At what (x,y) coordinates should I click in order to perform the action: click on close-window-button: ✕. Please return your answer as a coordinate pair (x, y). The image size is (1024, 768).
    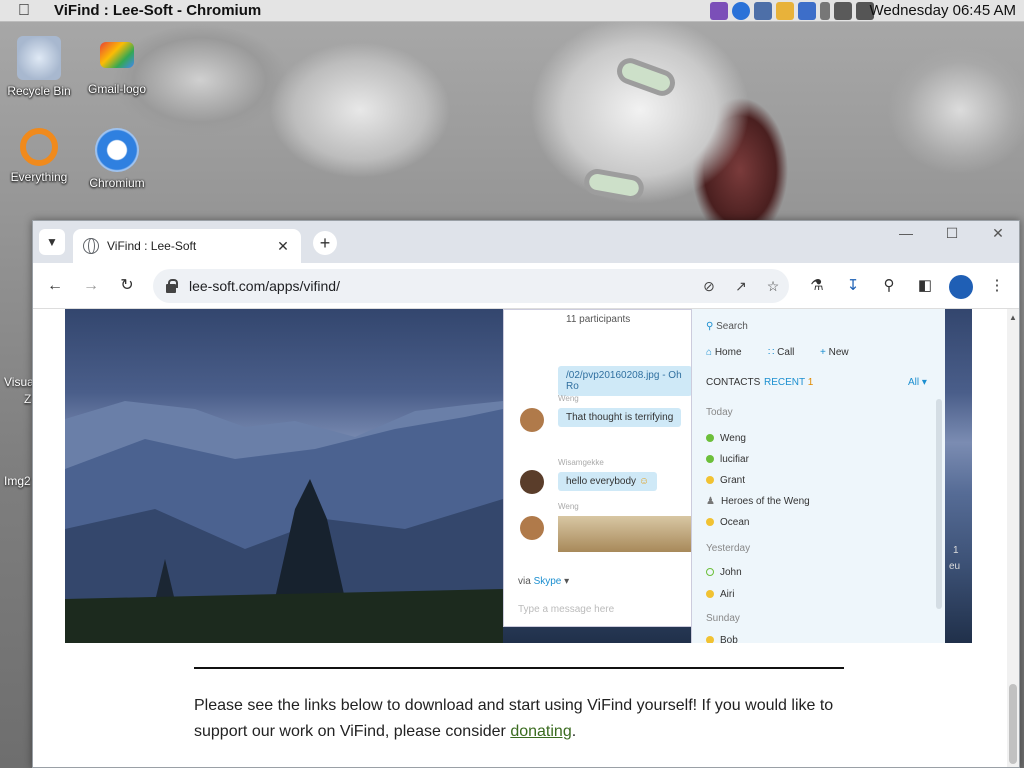
    Looking at the image, I should click on (998, 233).